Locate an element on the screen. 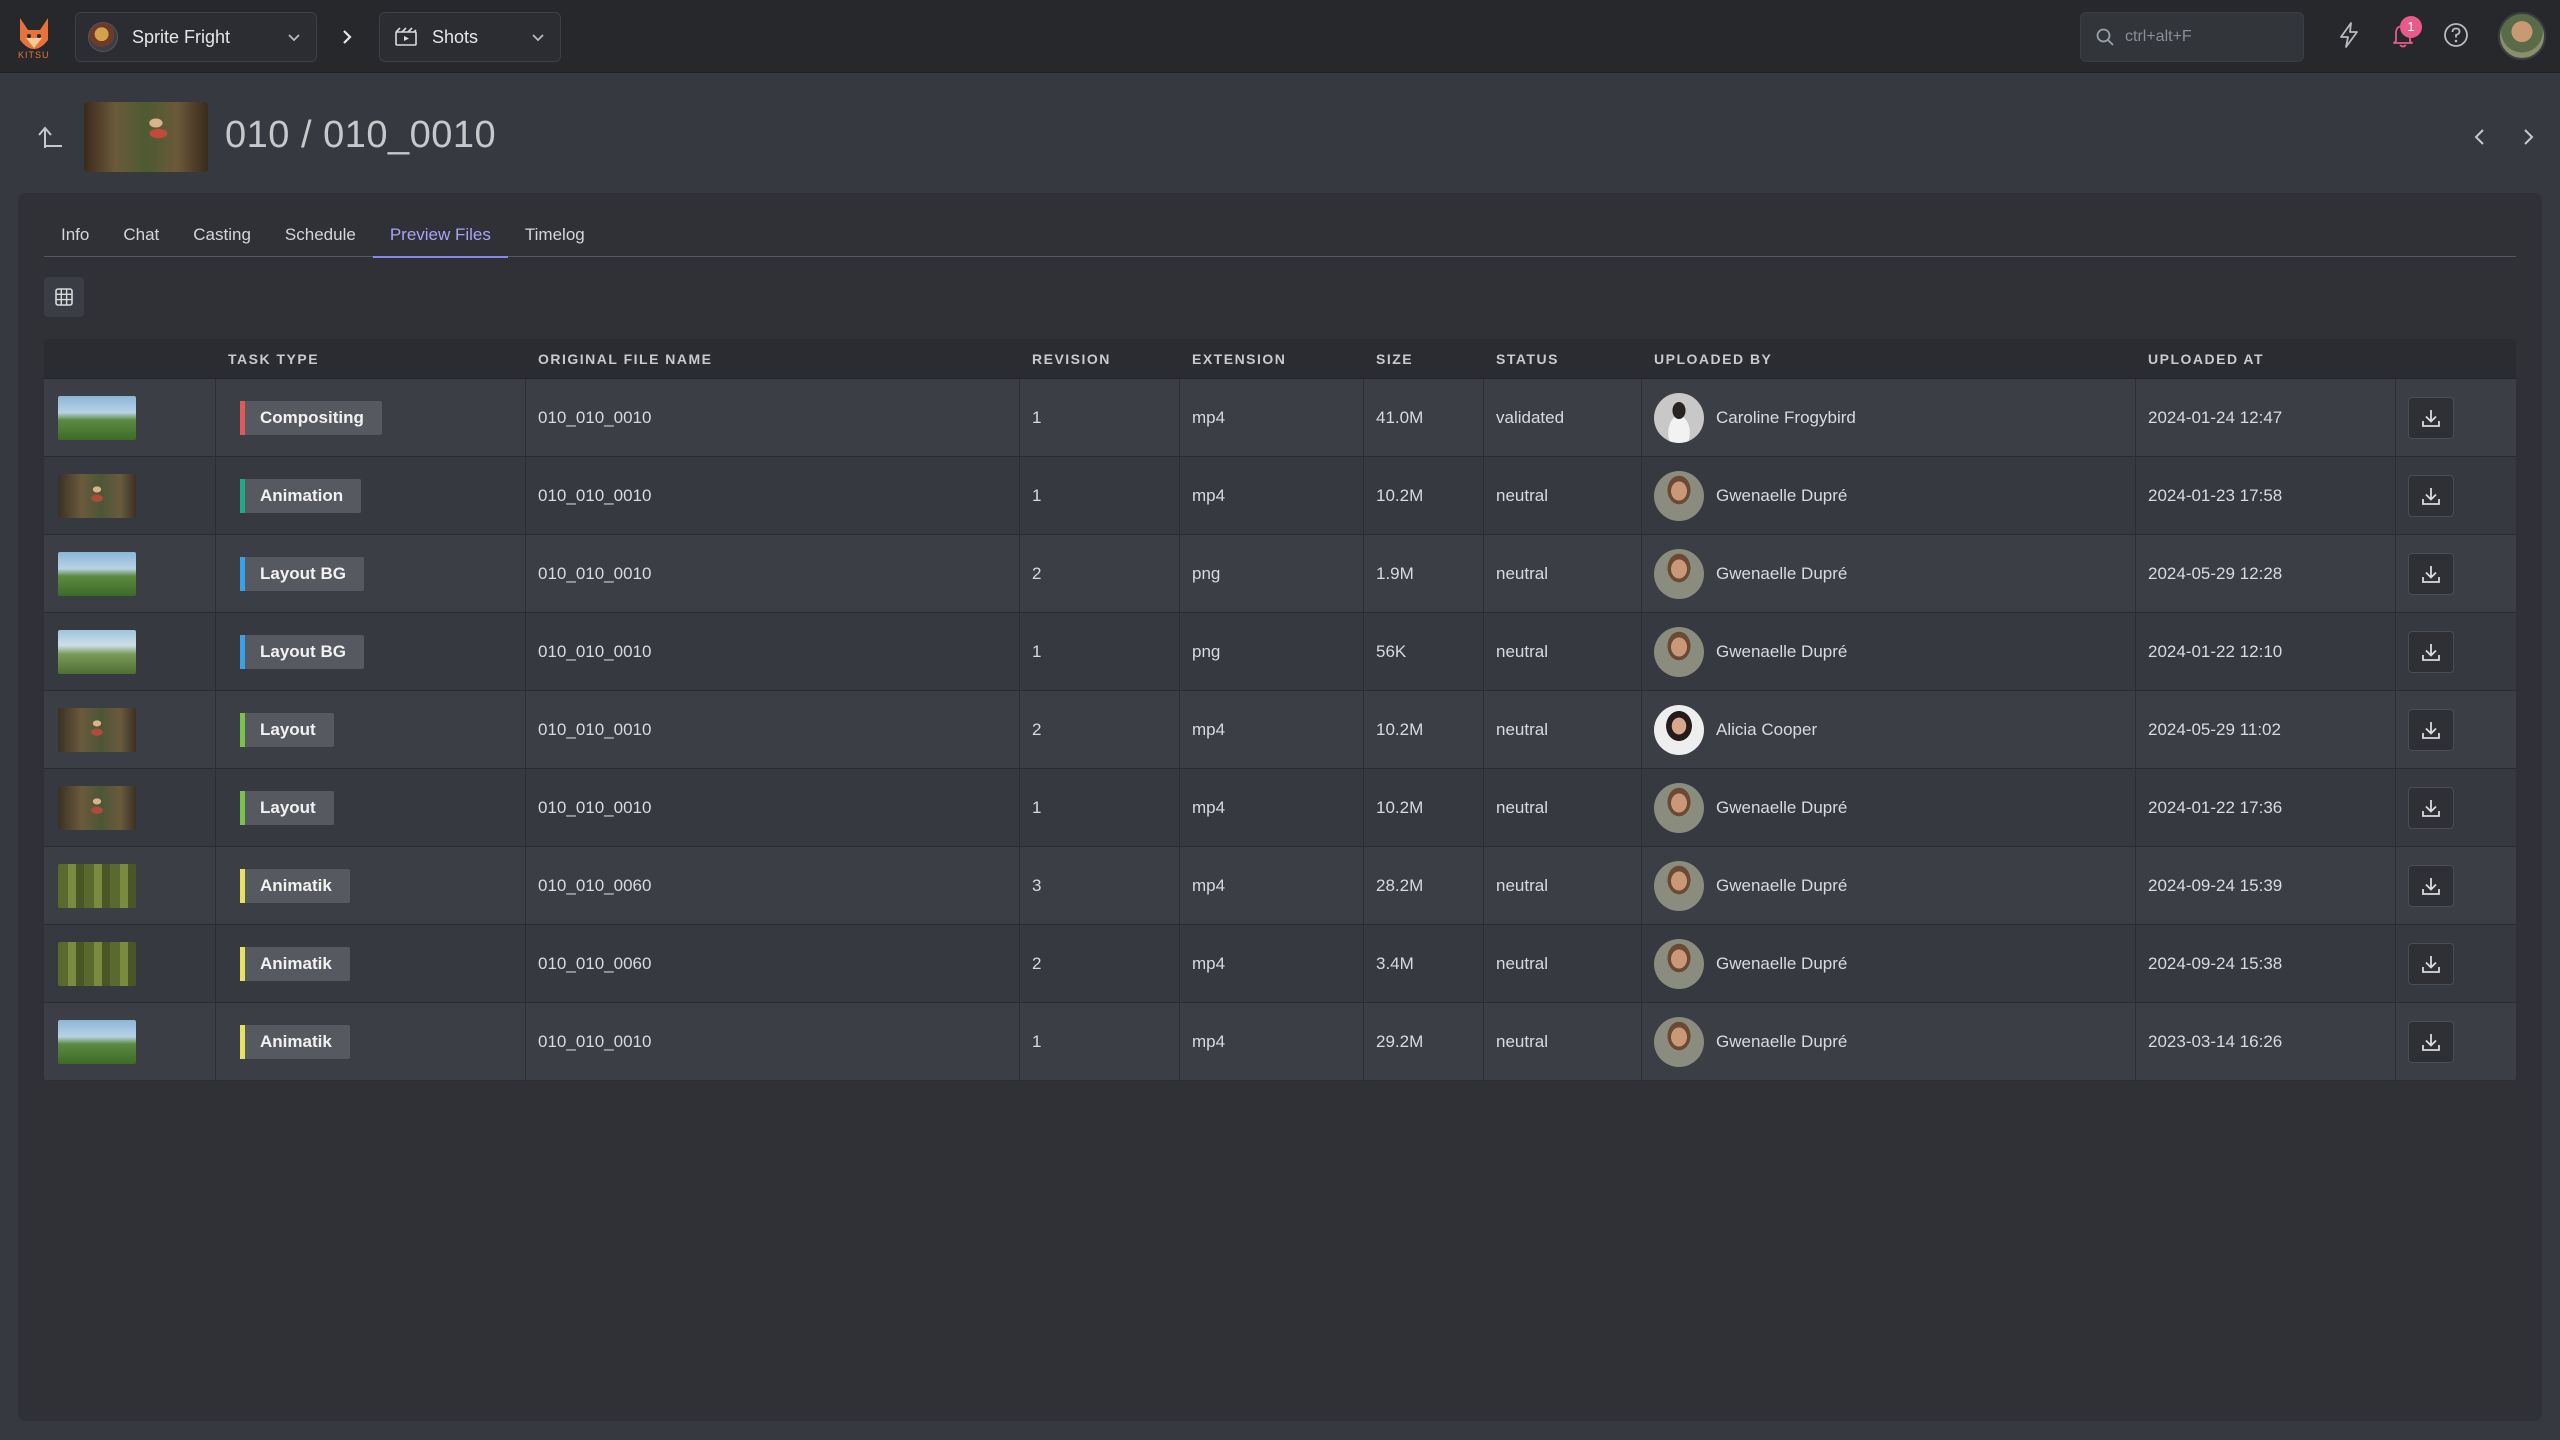 The height and width of the screenshot is (1440, 2560). previous-shot-icon is located at coordinates (2480, 137).